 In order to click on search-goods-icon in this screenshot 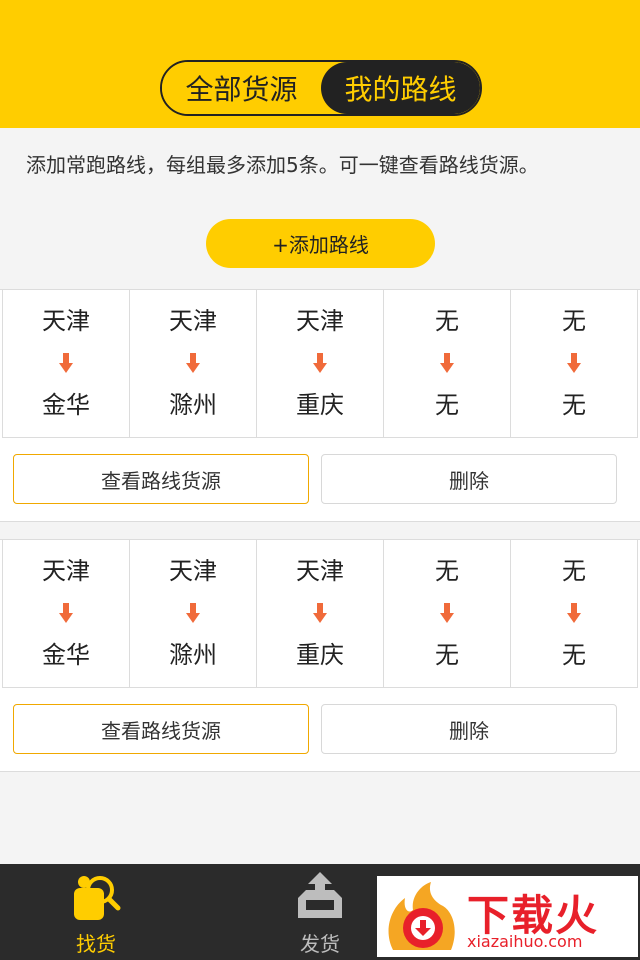, I will do `click(96, 898)`.